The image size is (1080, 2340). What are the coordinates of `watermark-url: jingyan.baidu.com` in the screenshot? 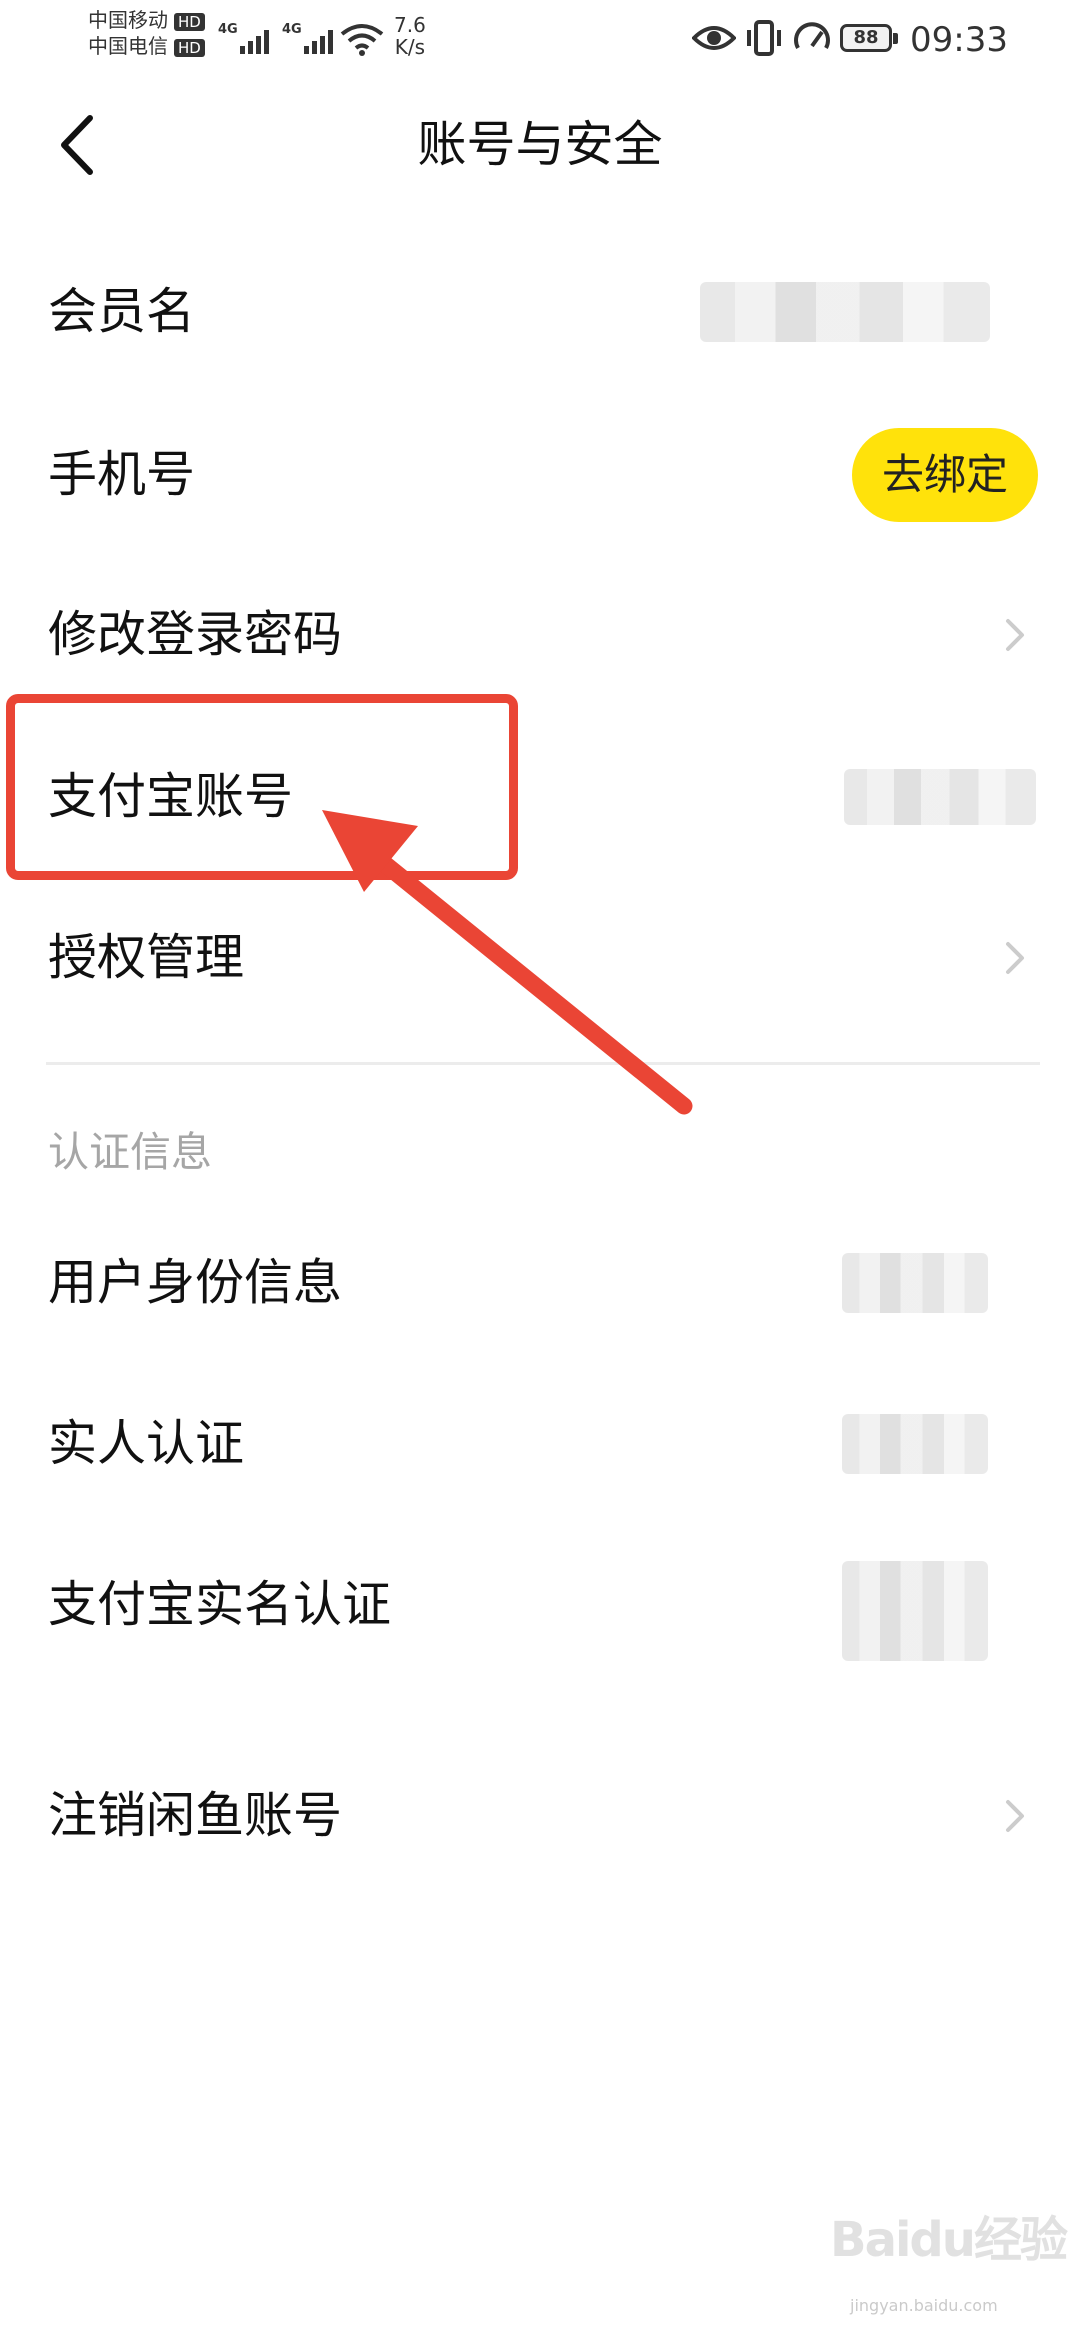 It's located at (924, 2305).